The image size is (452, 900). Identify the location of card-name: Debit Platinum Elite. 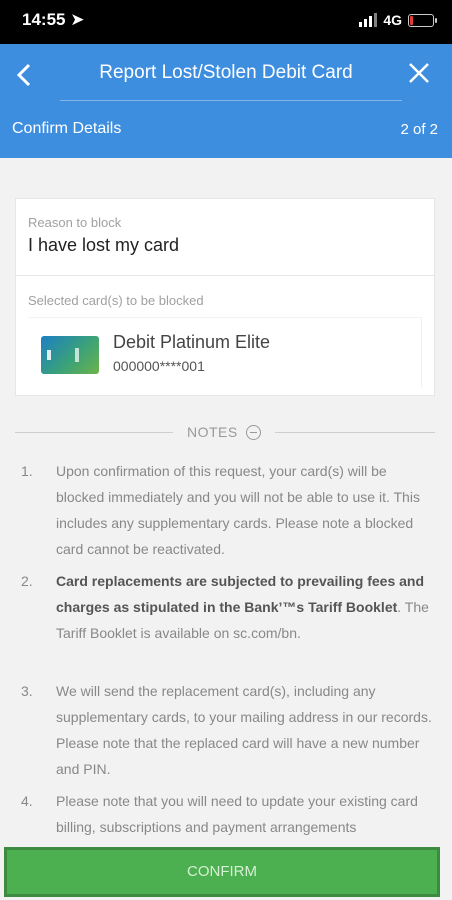
(192, 342).